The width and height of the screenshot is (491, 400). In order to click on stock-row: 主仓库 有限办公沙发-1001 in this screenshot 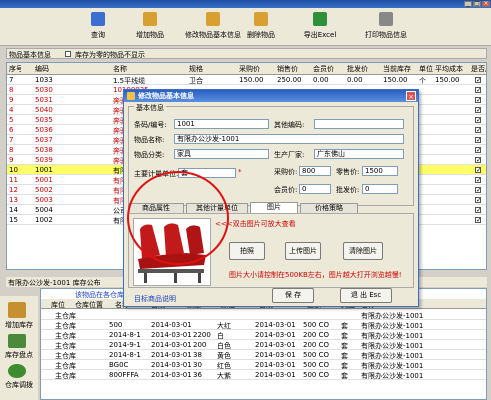, I will do `click(263, 315)`.